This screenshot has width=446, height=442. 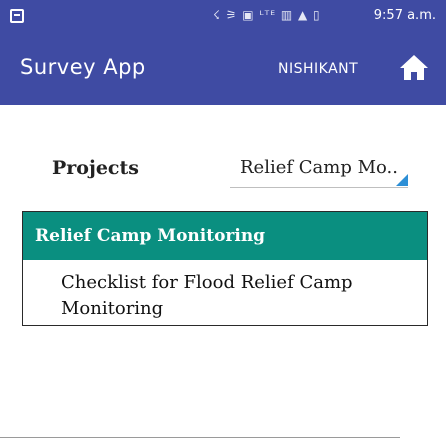 What do you see at coordinates (200, 437) in the screenshot?
I see `bottom-divider` at bounding box center [200, 437].